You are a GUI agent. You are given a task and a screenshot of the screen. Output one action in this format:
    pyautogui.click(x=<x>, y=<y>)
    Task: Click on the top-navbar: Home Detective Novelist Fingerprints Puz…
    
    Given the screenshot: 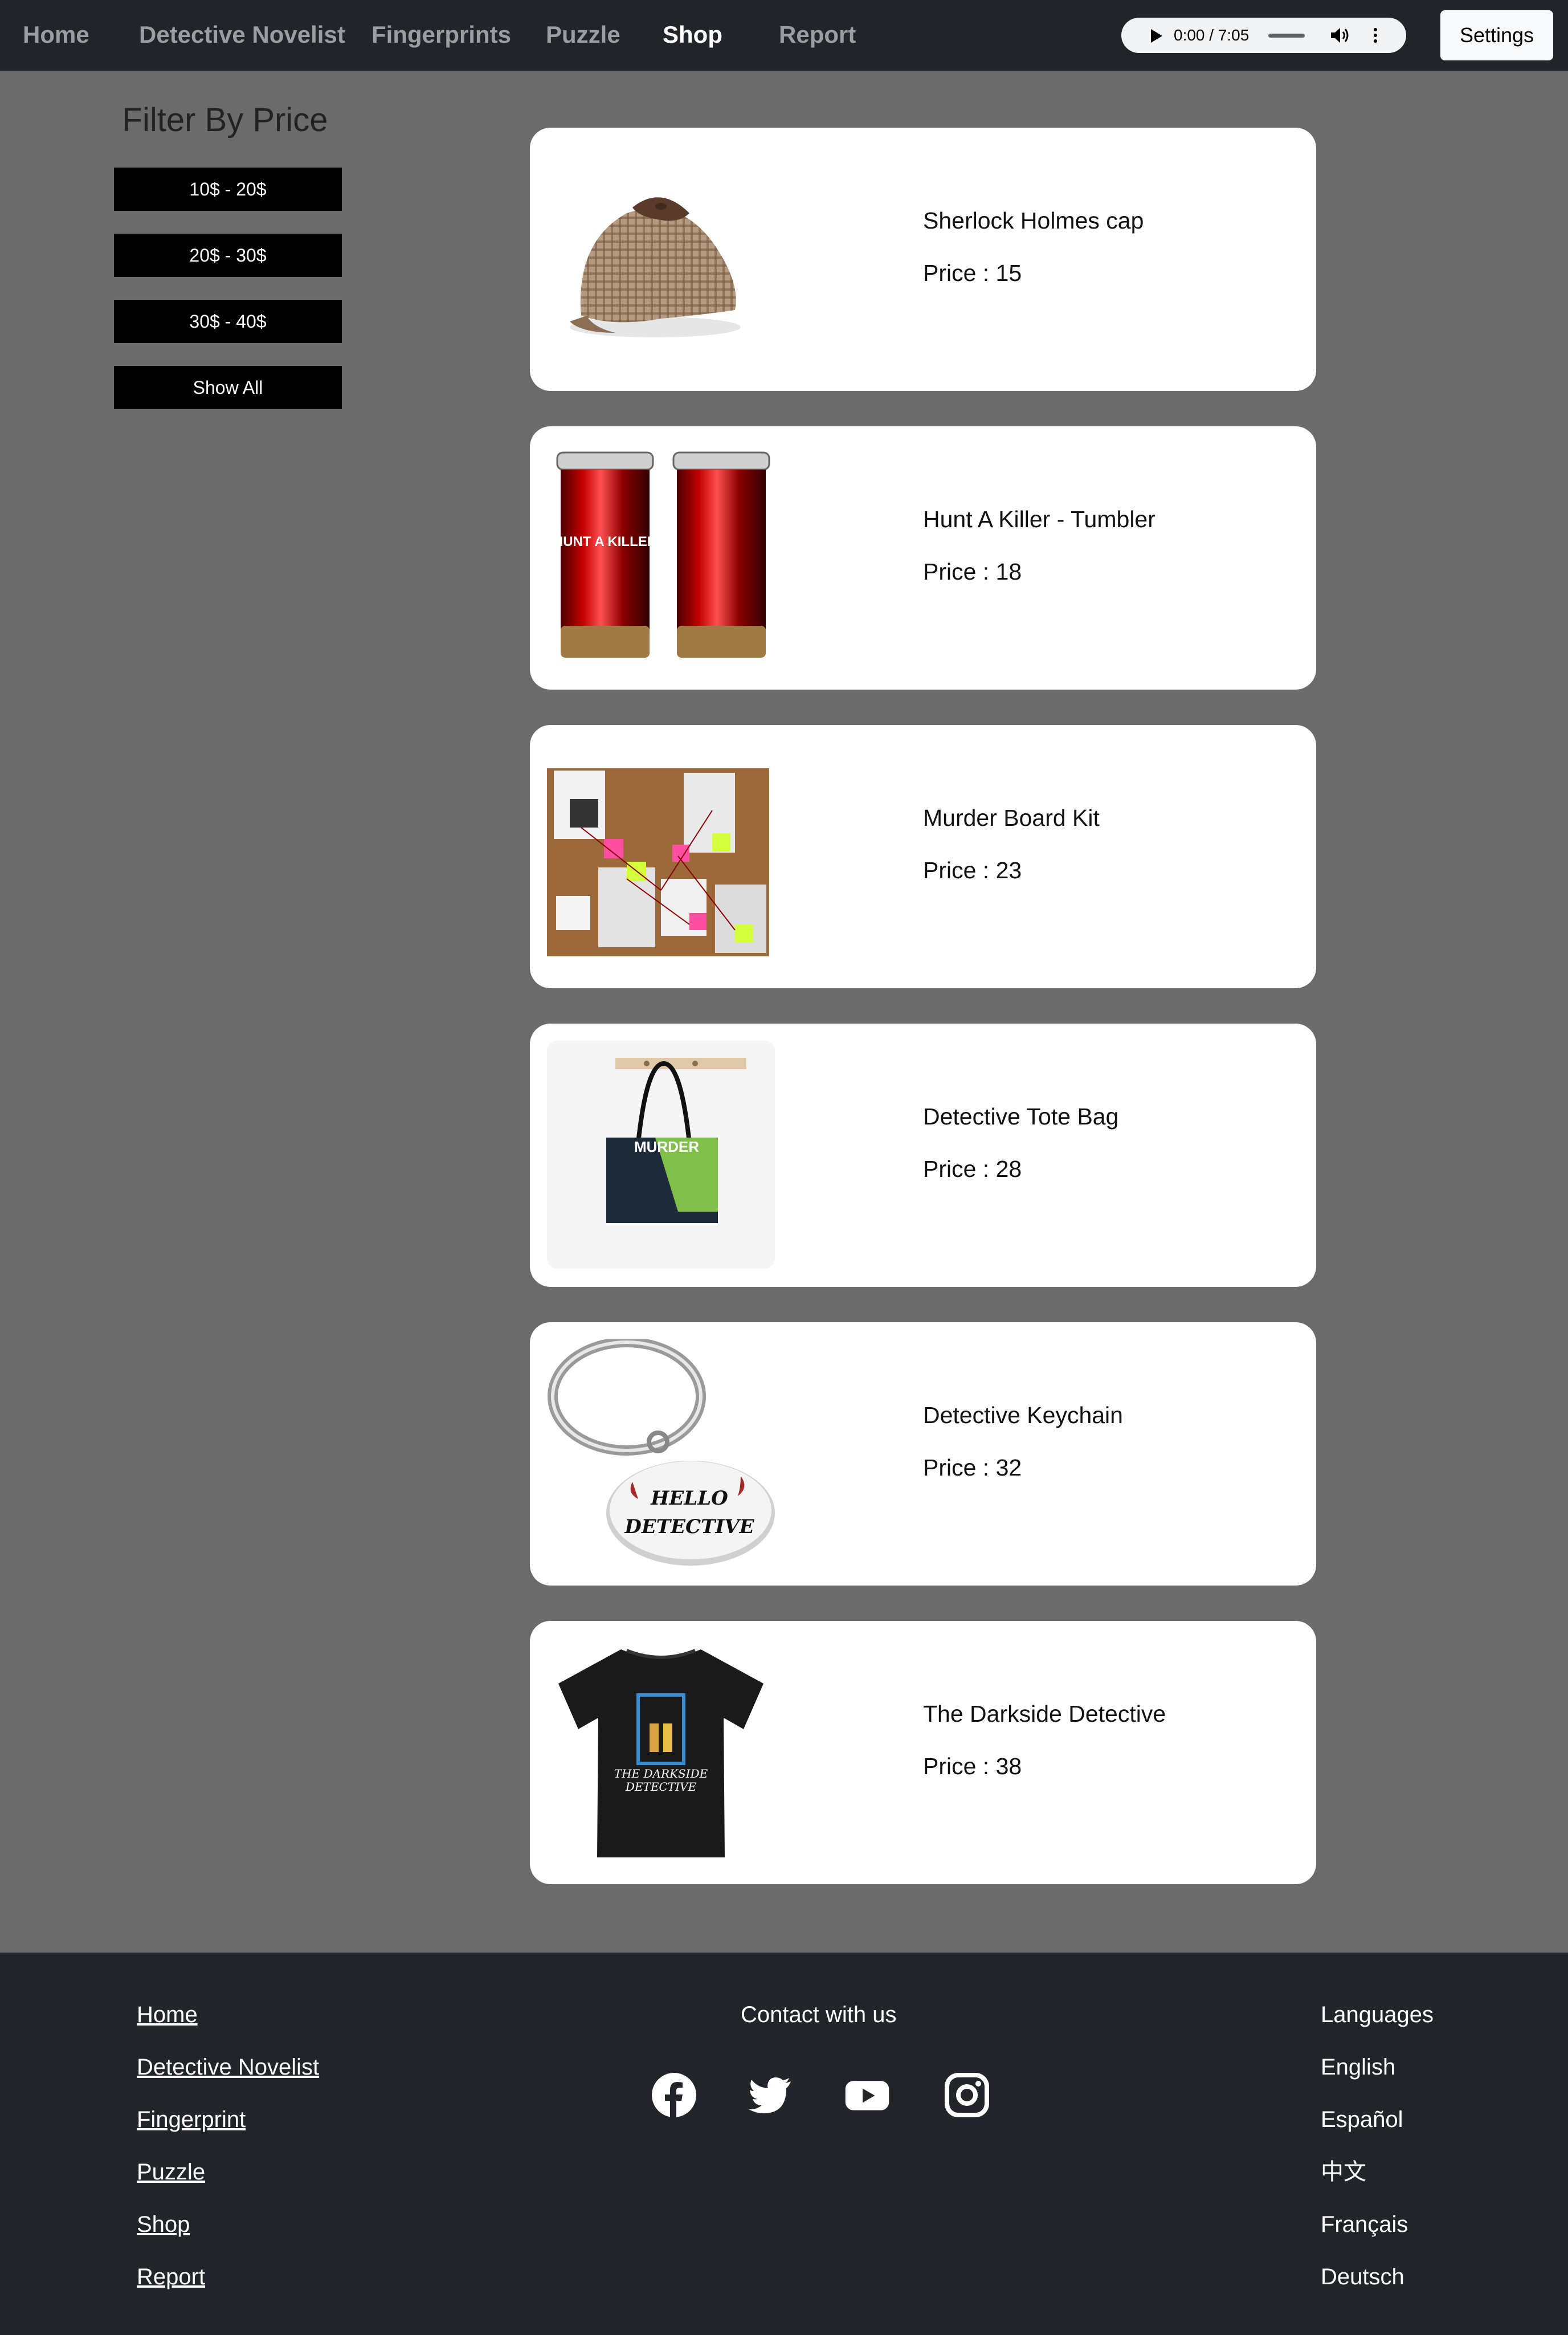 What is the action you would take?
    pyautogui.click(x=784, y=35)
    